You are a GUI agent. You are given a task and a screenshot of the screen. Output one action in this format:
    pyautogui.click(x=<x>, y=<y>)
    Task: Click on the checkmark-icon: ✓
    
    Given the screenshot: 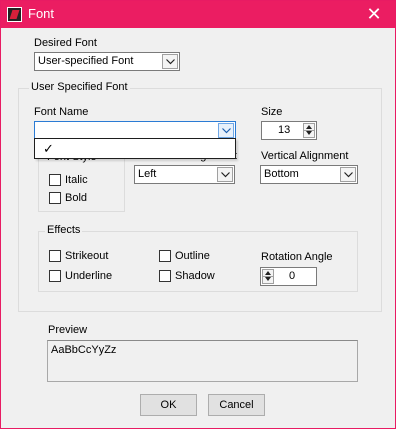 What is the action you would take?
    pyautogui.click(x=48, y=148)
    